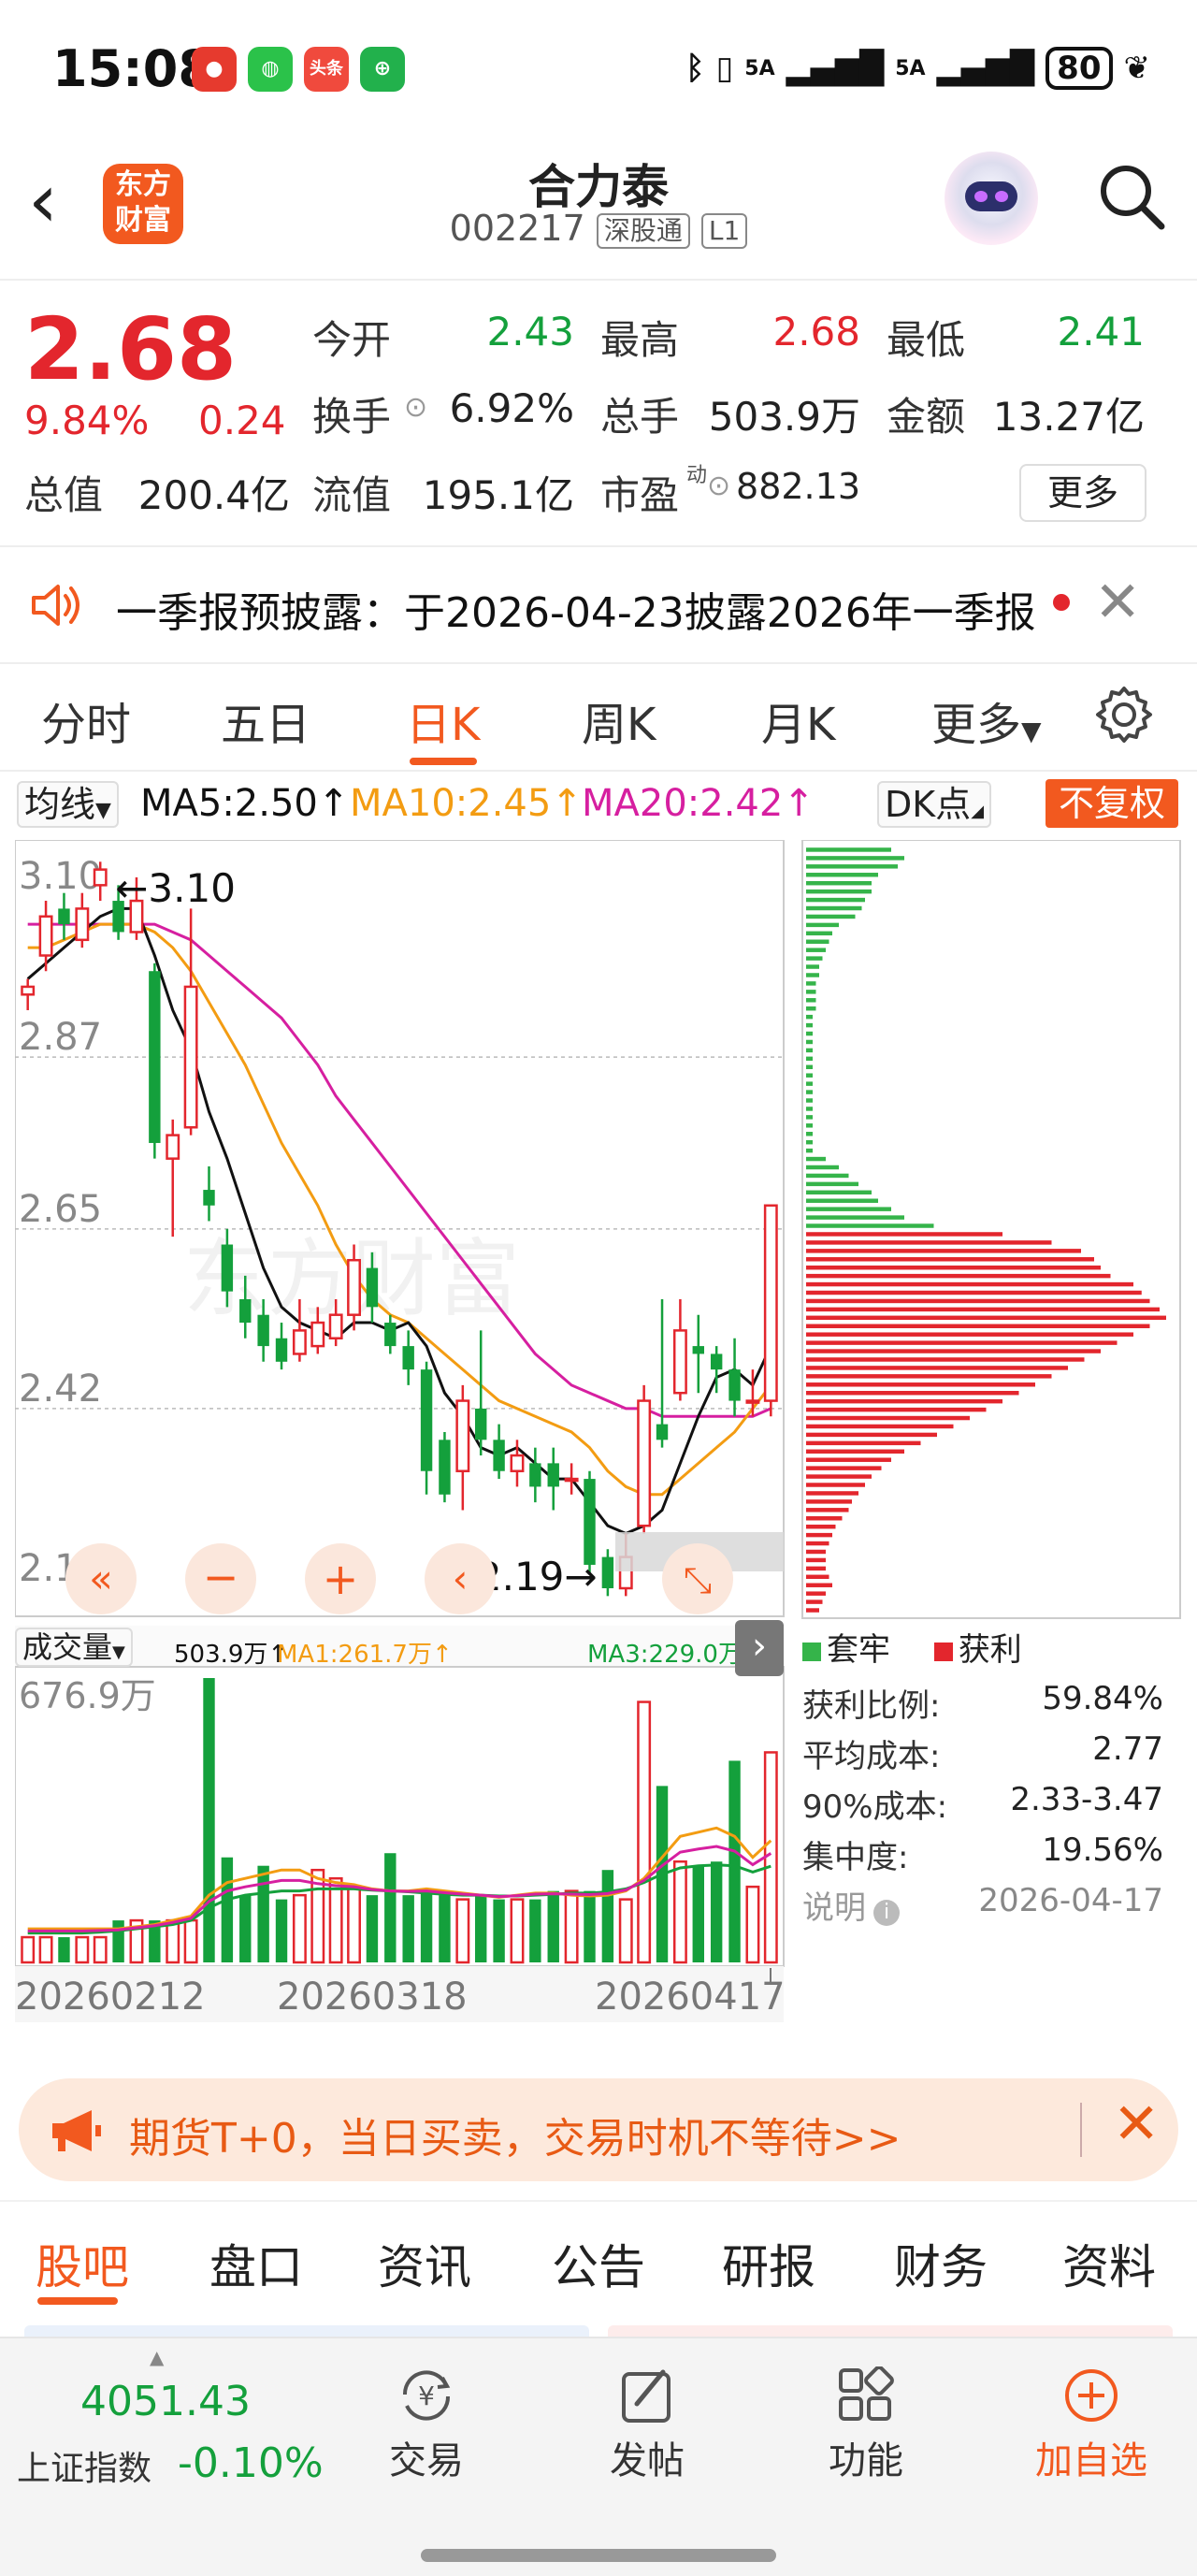 The image size is (1197, 2576). Describe the element at coordinates (986, 720) in the screenshot. I see `tab-more: 更多▼` at that location.